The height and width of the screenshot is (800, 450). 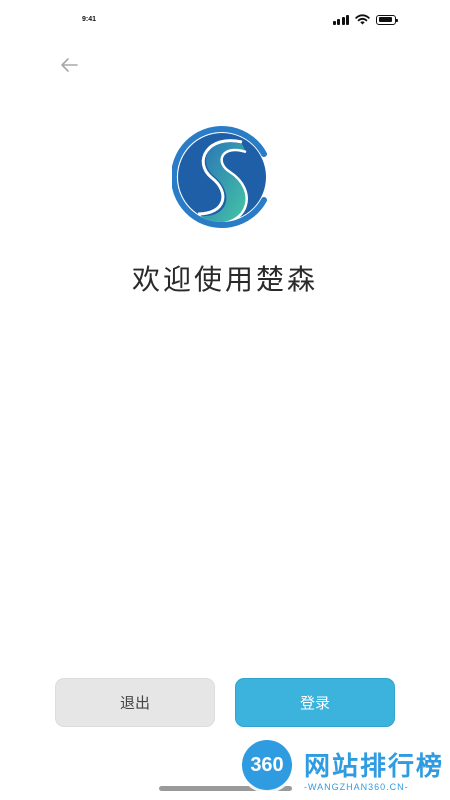 I want to click on watermark-badge: 360, so click(x=267, y=765).